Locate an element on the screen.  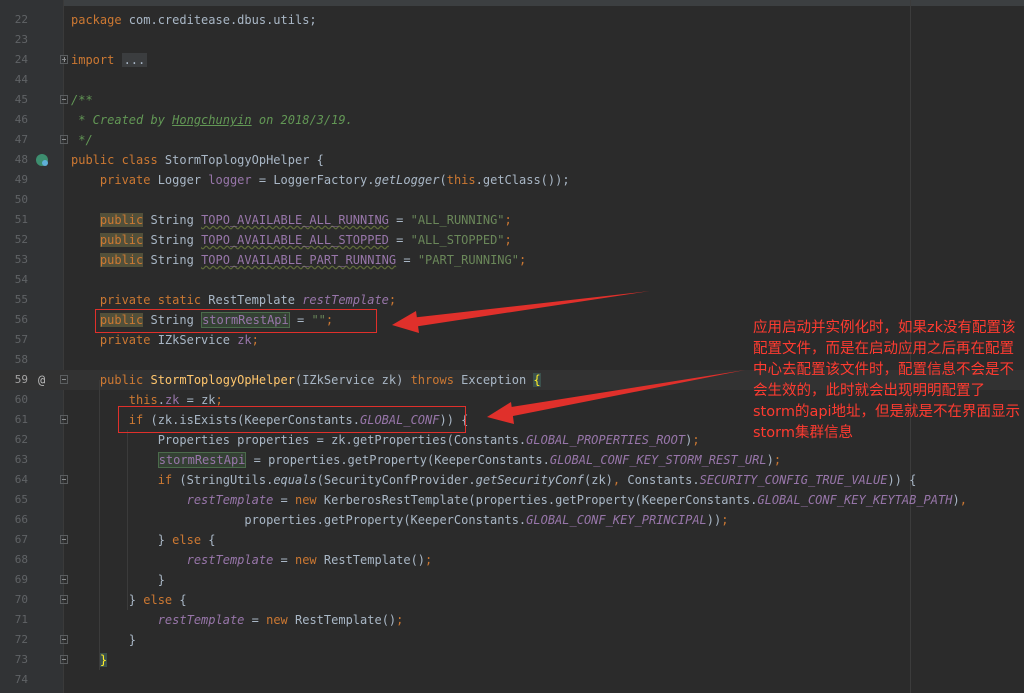
arrow-to-field is located at coordinates (530, 309).